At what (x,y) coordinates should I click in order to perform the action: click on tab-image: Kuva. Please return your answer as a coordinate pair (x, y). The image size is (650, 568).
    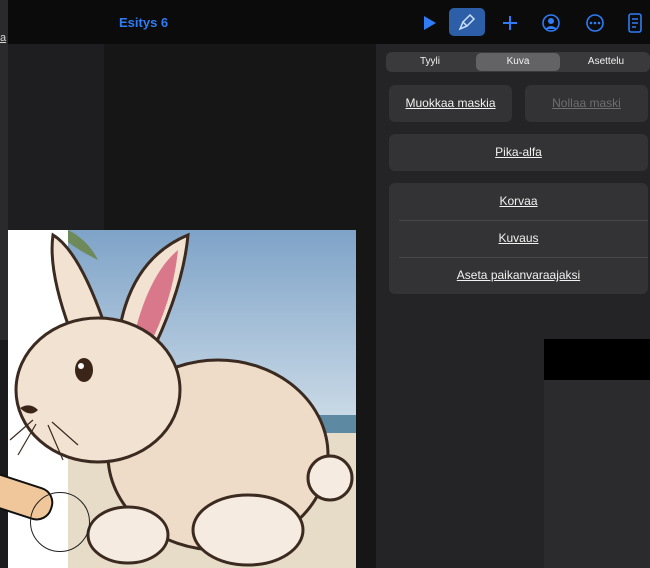
    Looking at the image, I should click on (518, 62).